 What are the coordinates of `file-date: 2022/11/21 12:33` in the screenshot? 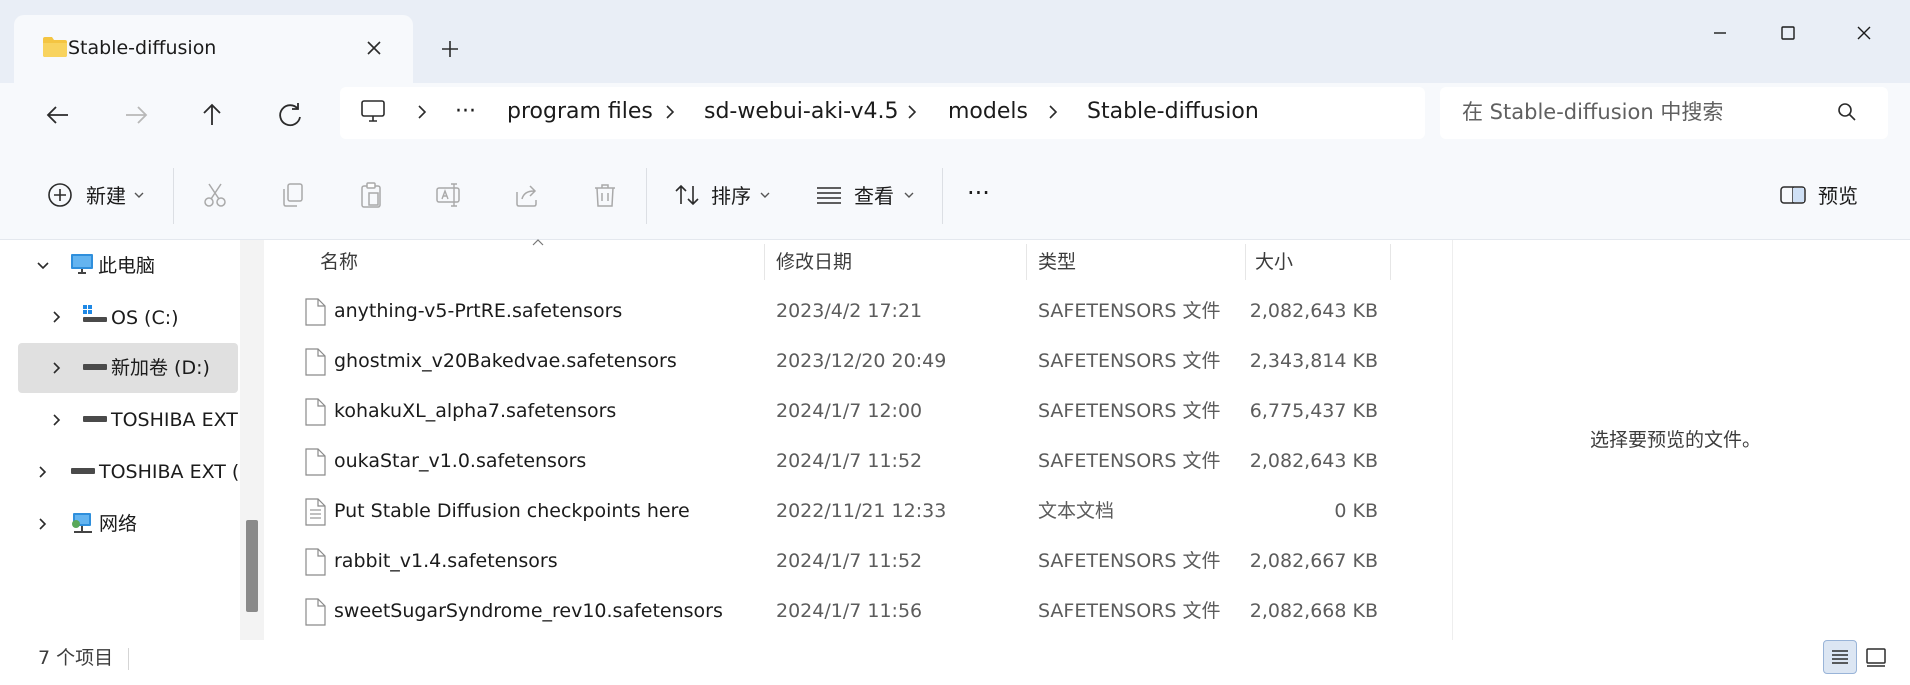 It's located at (861, 511).